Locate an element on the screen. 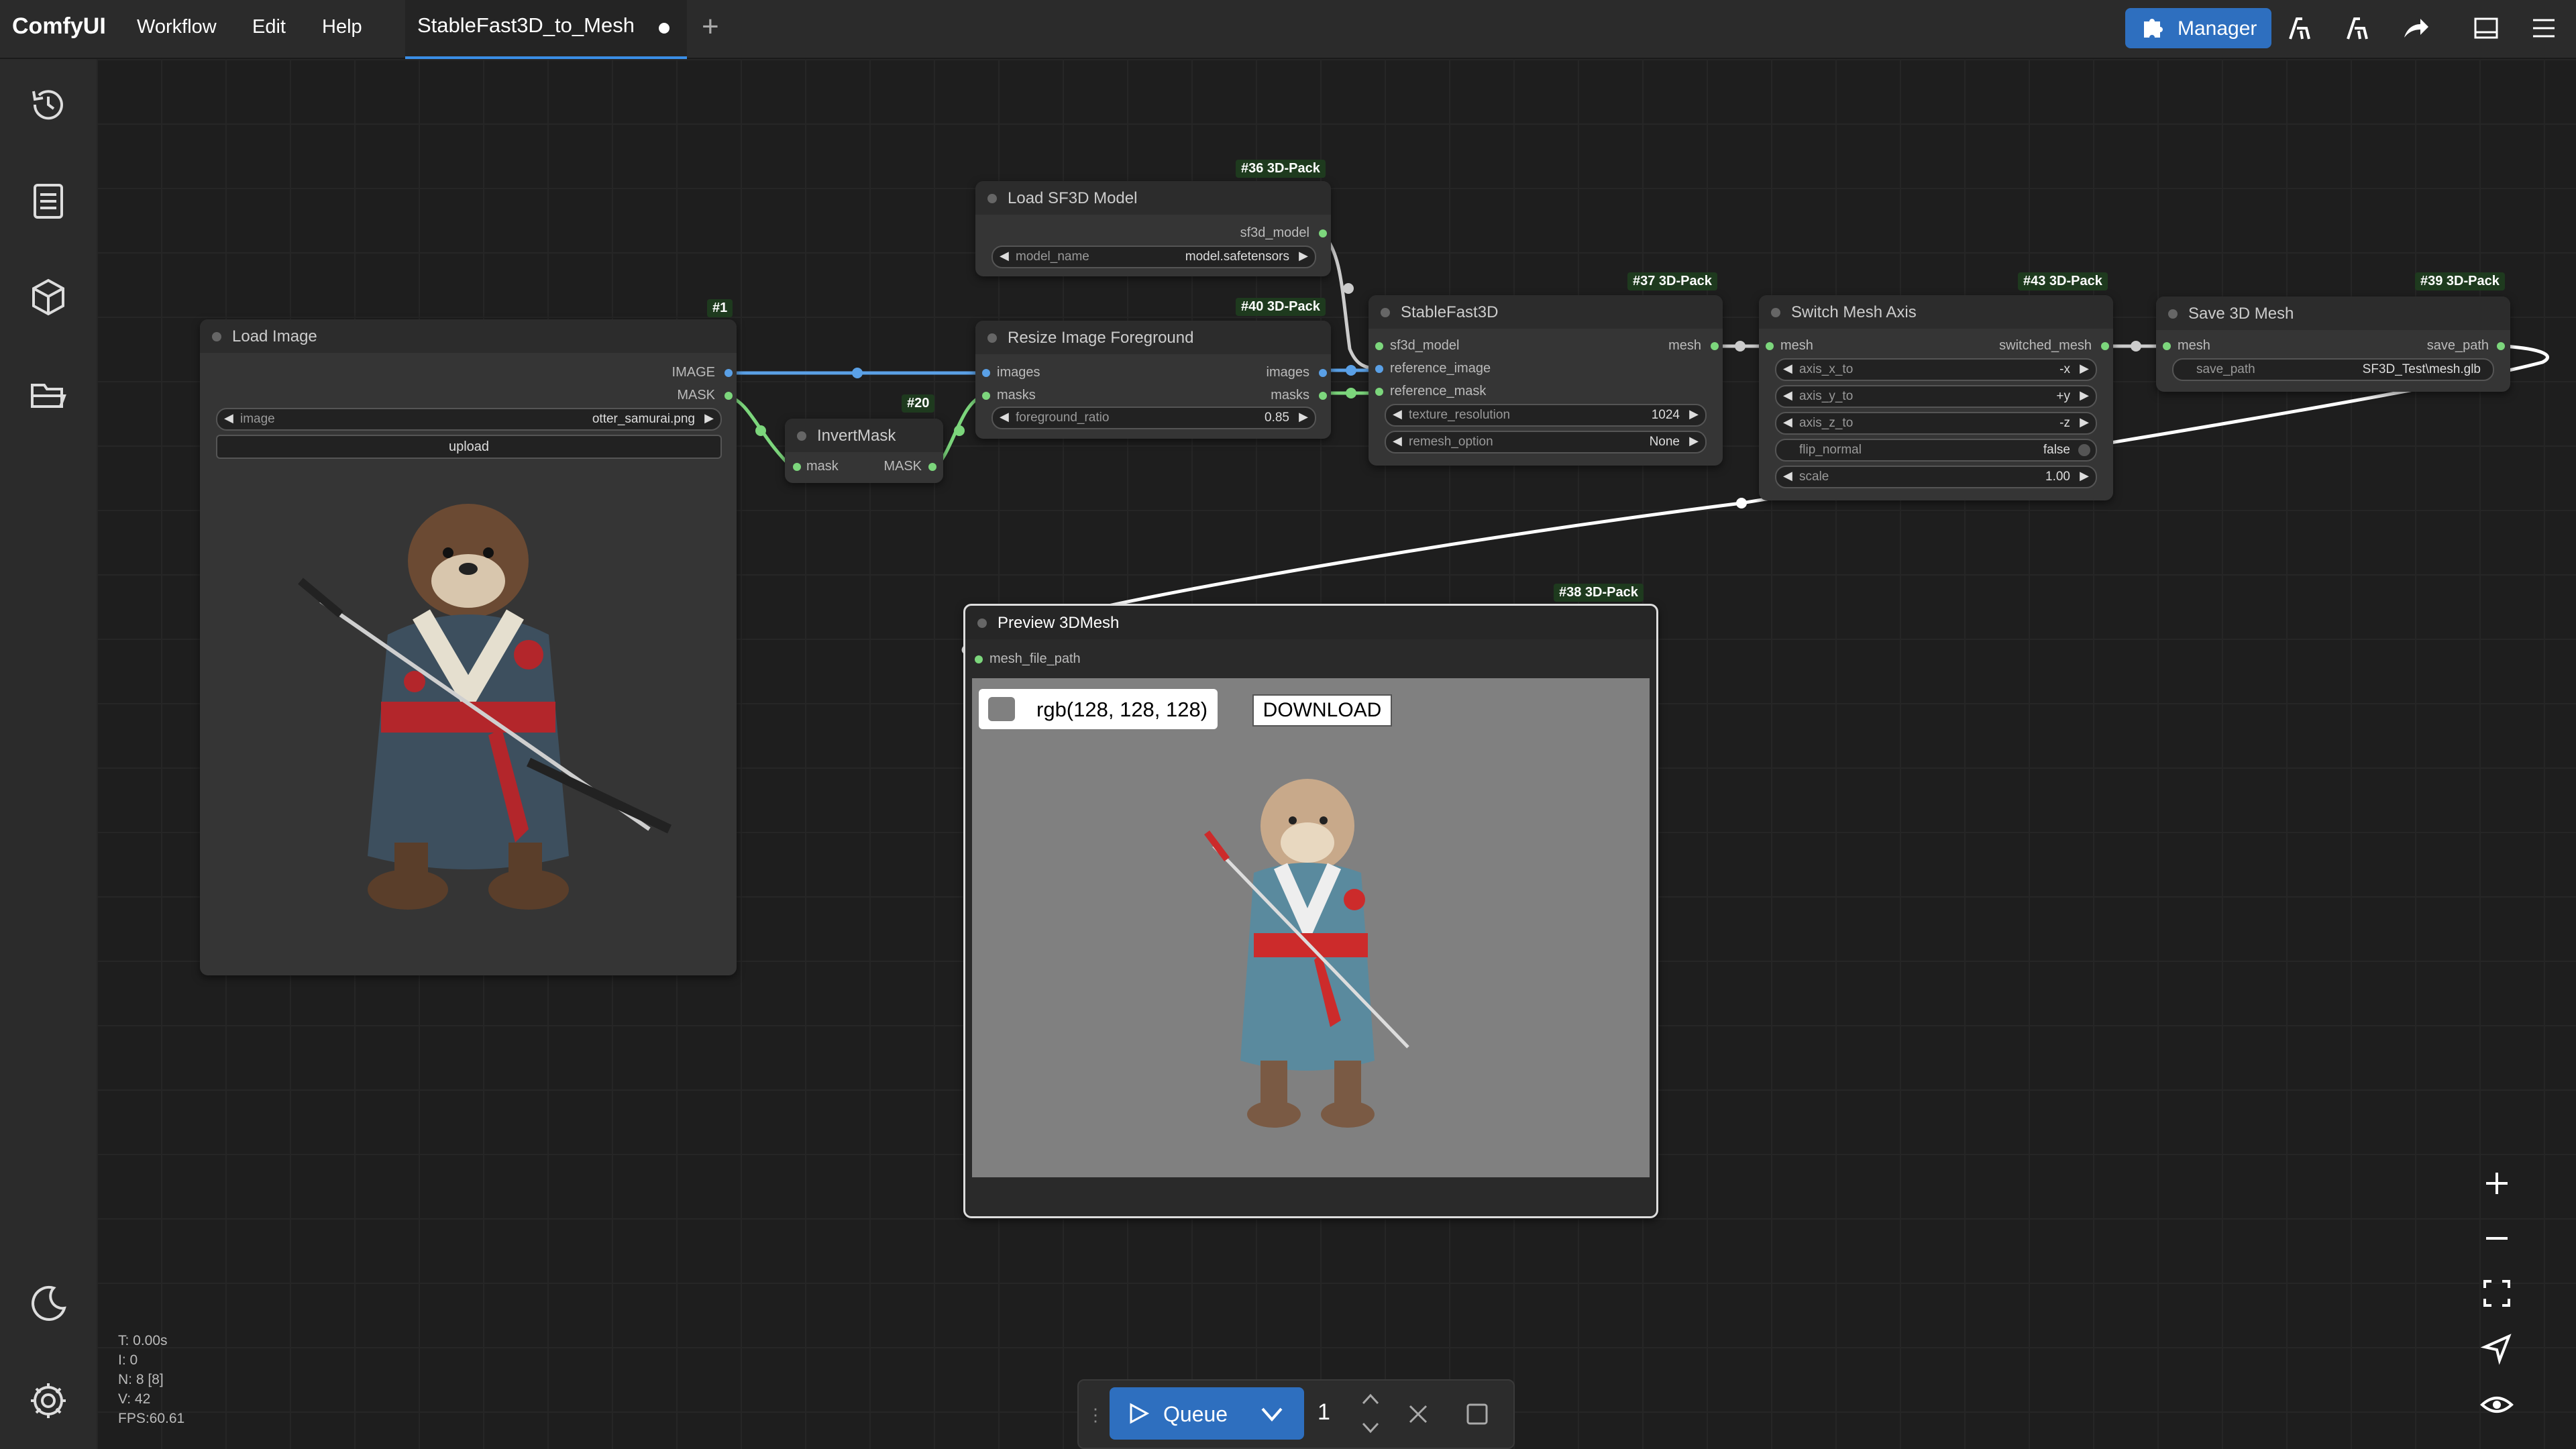 The height and width of the screenshot is (1449, 2576). node-title-bar: Resize Image Foreground is located at coordinates (1153, 337).